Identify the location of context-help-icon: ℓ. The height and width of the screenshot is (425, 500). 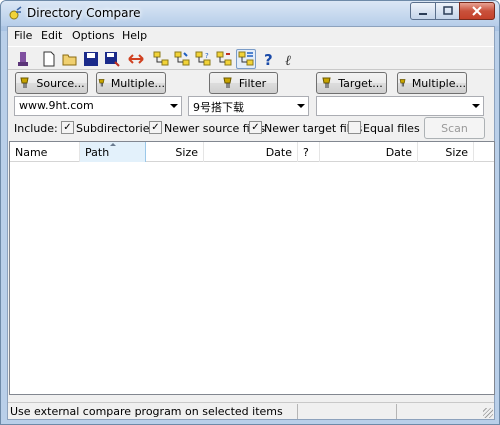
(288, 60).